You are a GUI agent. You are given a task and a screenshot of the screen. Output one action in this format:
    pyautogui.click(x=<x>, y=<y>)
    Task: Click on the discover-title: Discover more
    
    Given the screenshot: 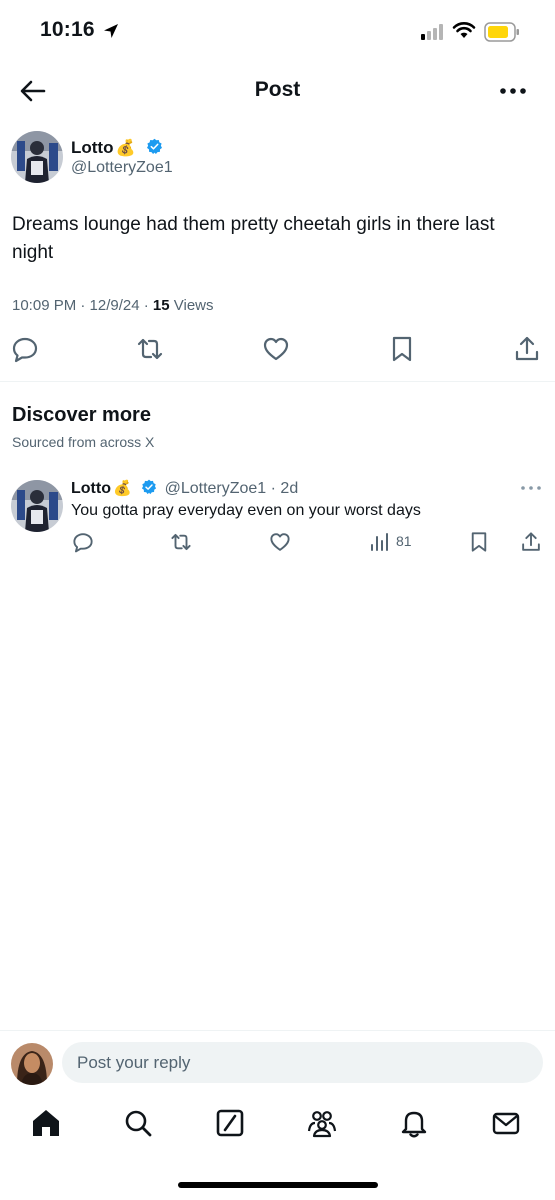 What is the action you would take?
    pyautogui.click(x=81, y=415)
    